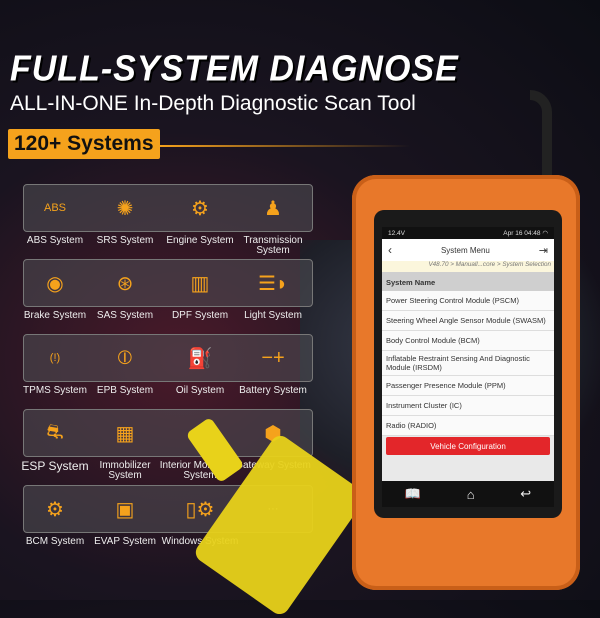 The height and width of the screenshot is (618, 600). Describe the element at coordinates (545, 233) in the screenshot. I see `wifi-icon: ◠` at that location.